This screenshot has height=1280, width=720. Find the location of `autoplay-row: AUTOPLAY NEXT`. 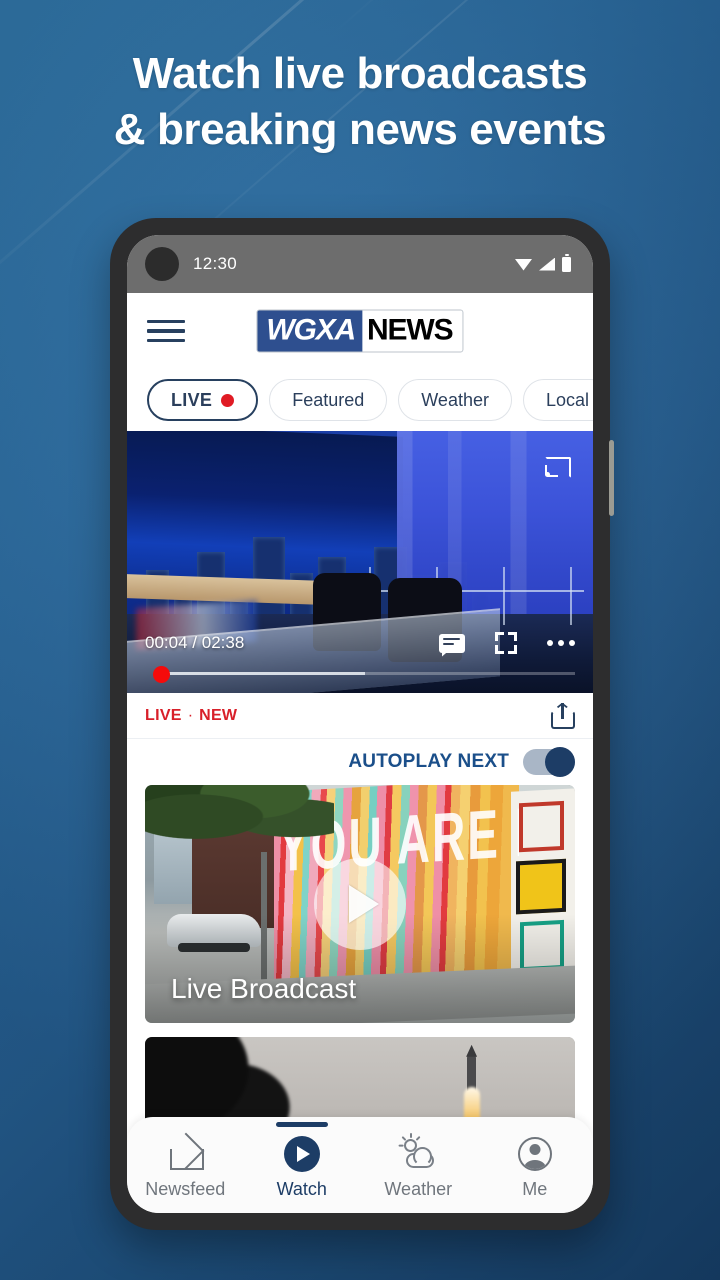

autoplay-row: AUTOPLAY NEXT is located at coordinates (360, 762).